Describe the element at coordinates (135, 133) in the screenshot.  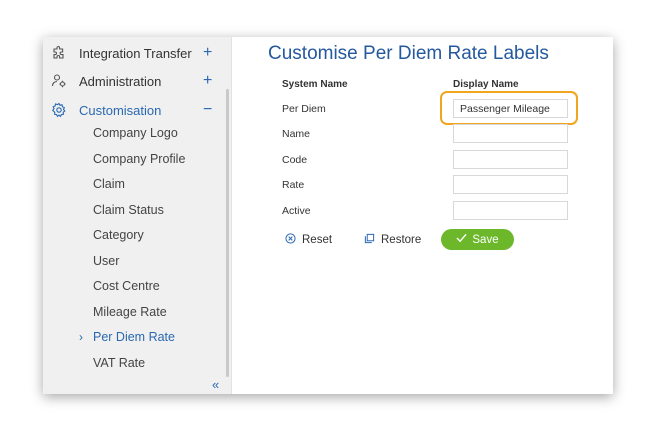
I see `sidebar-subitem-company-logo: Company Logo` at that location.